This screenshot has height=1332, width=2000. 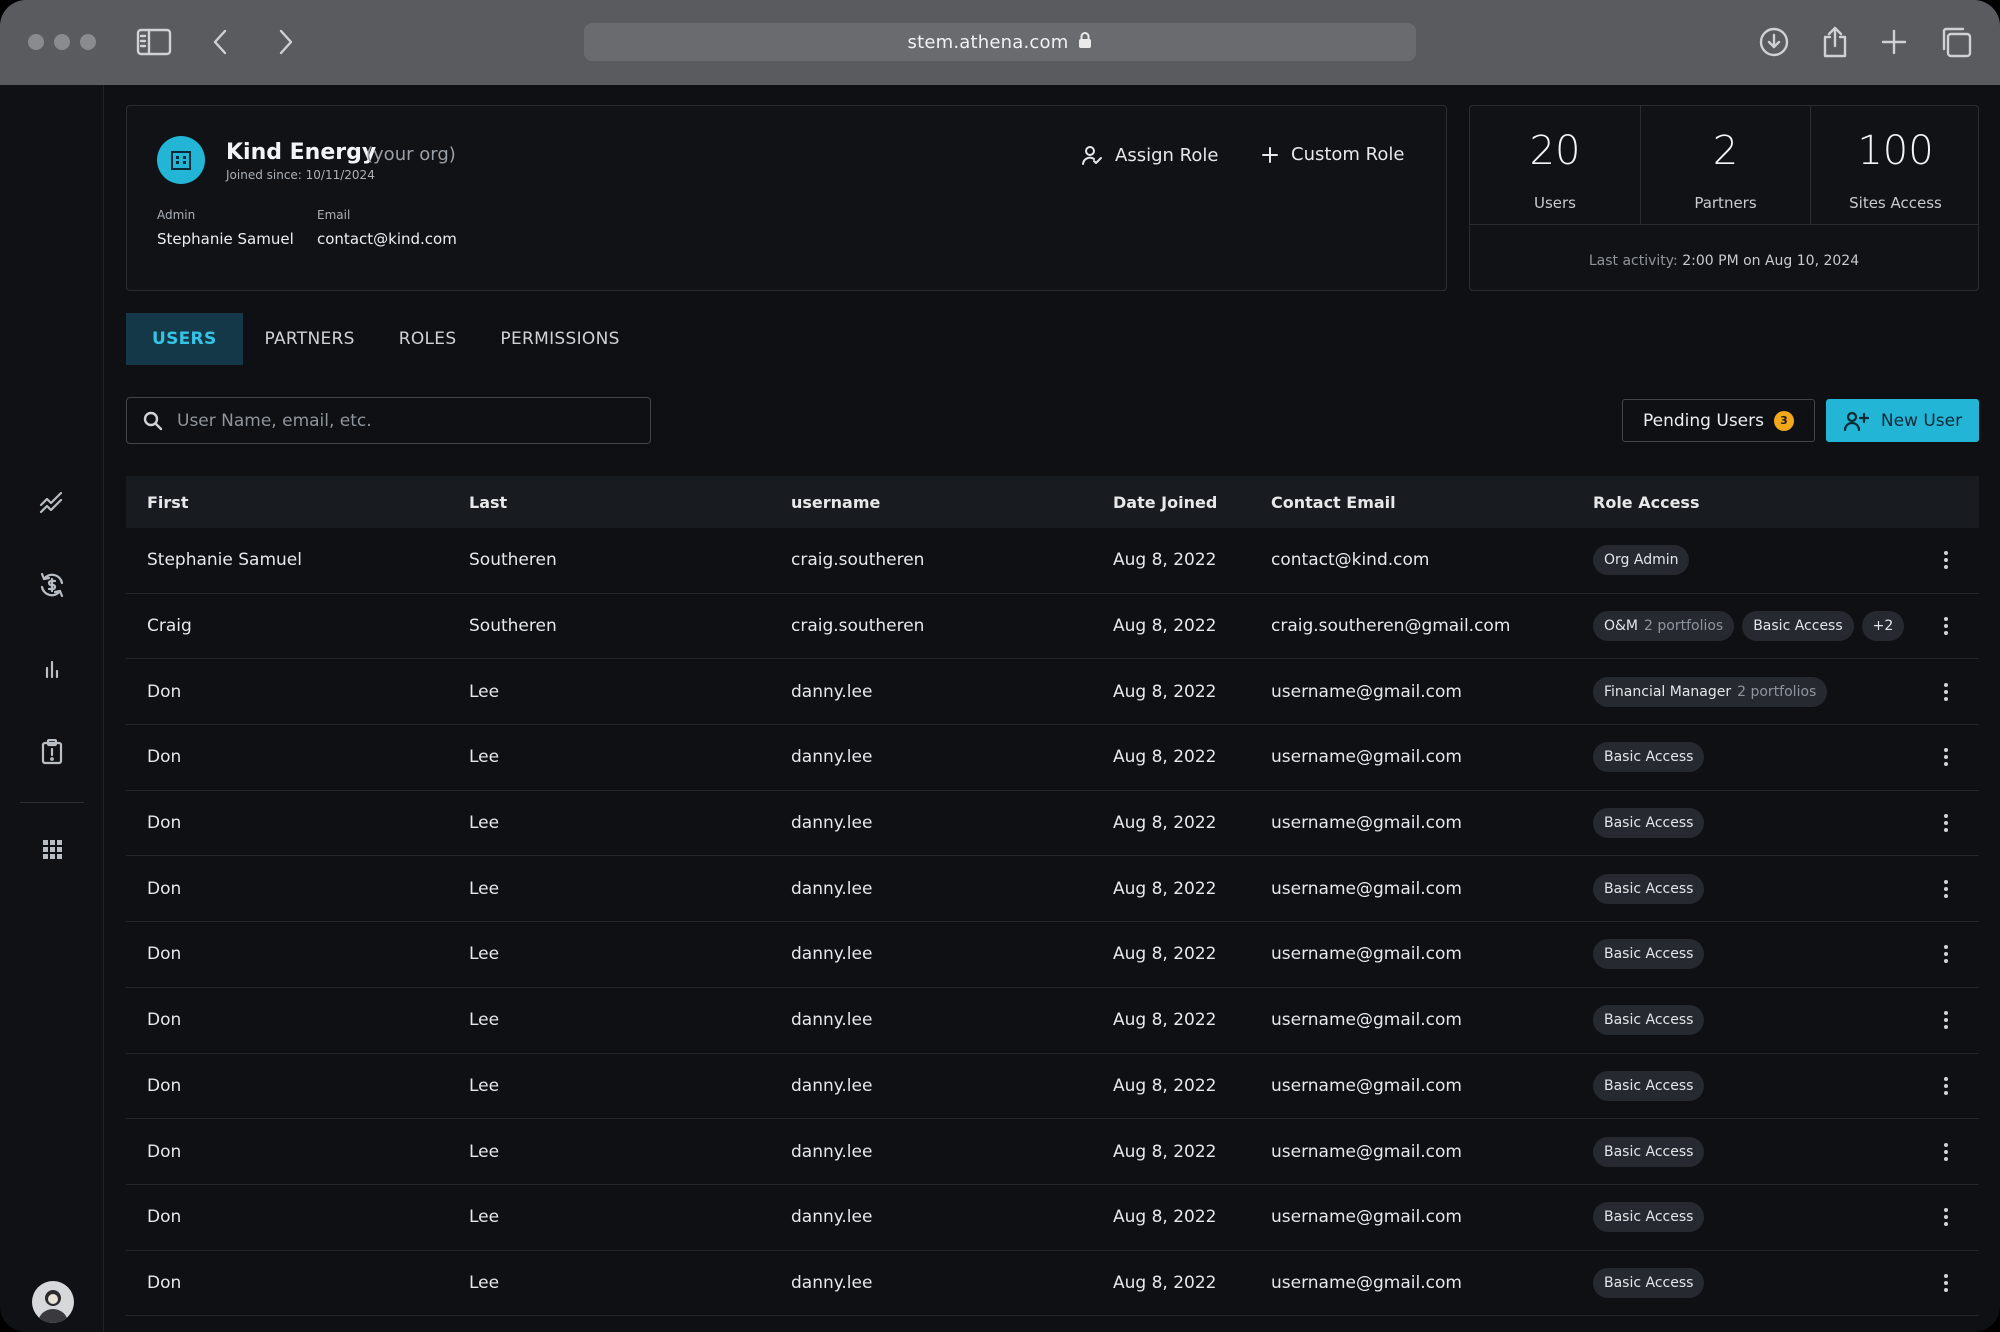 I want to click on custom-role-button: Custom Role, so click(x=1332, y=154).